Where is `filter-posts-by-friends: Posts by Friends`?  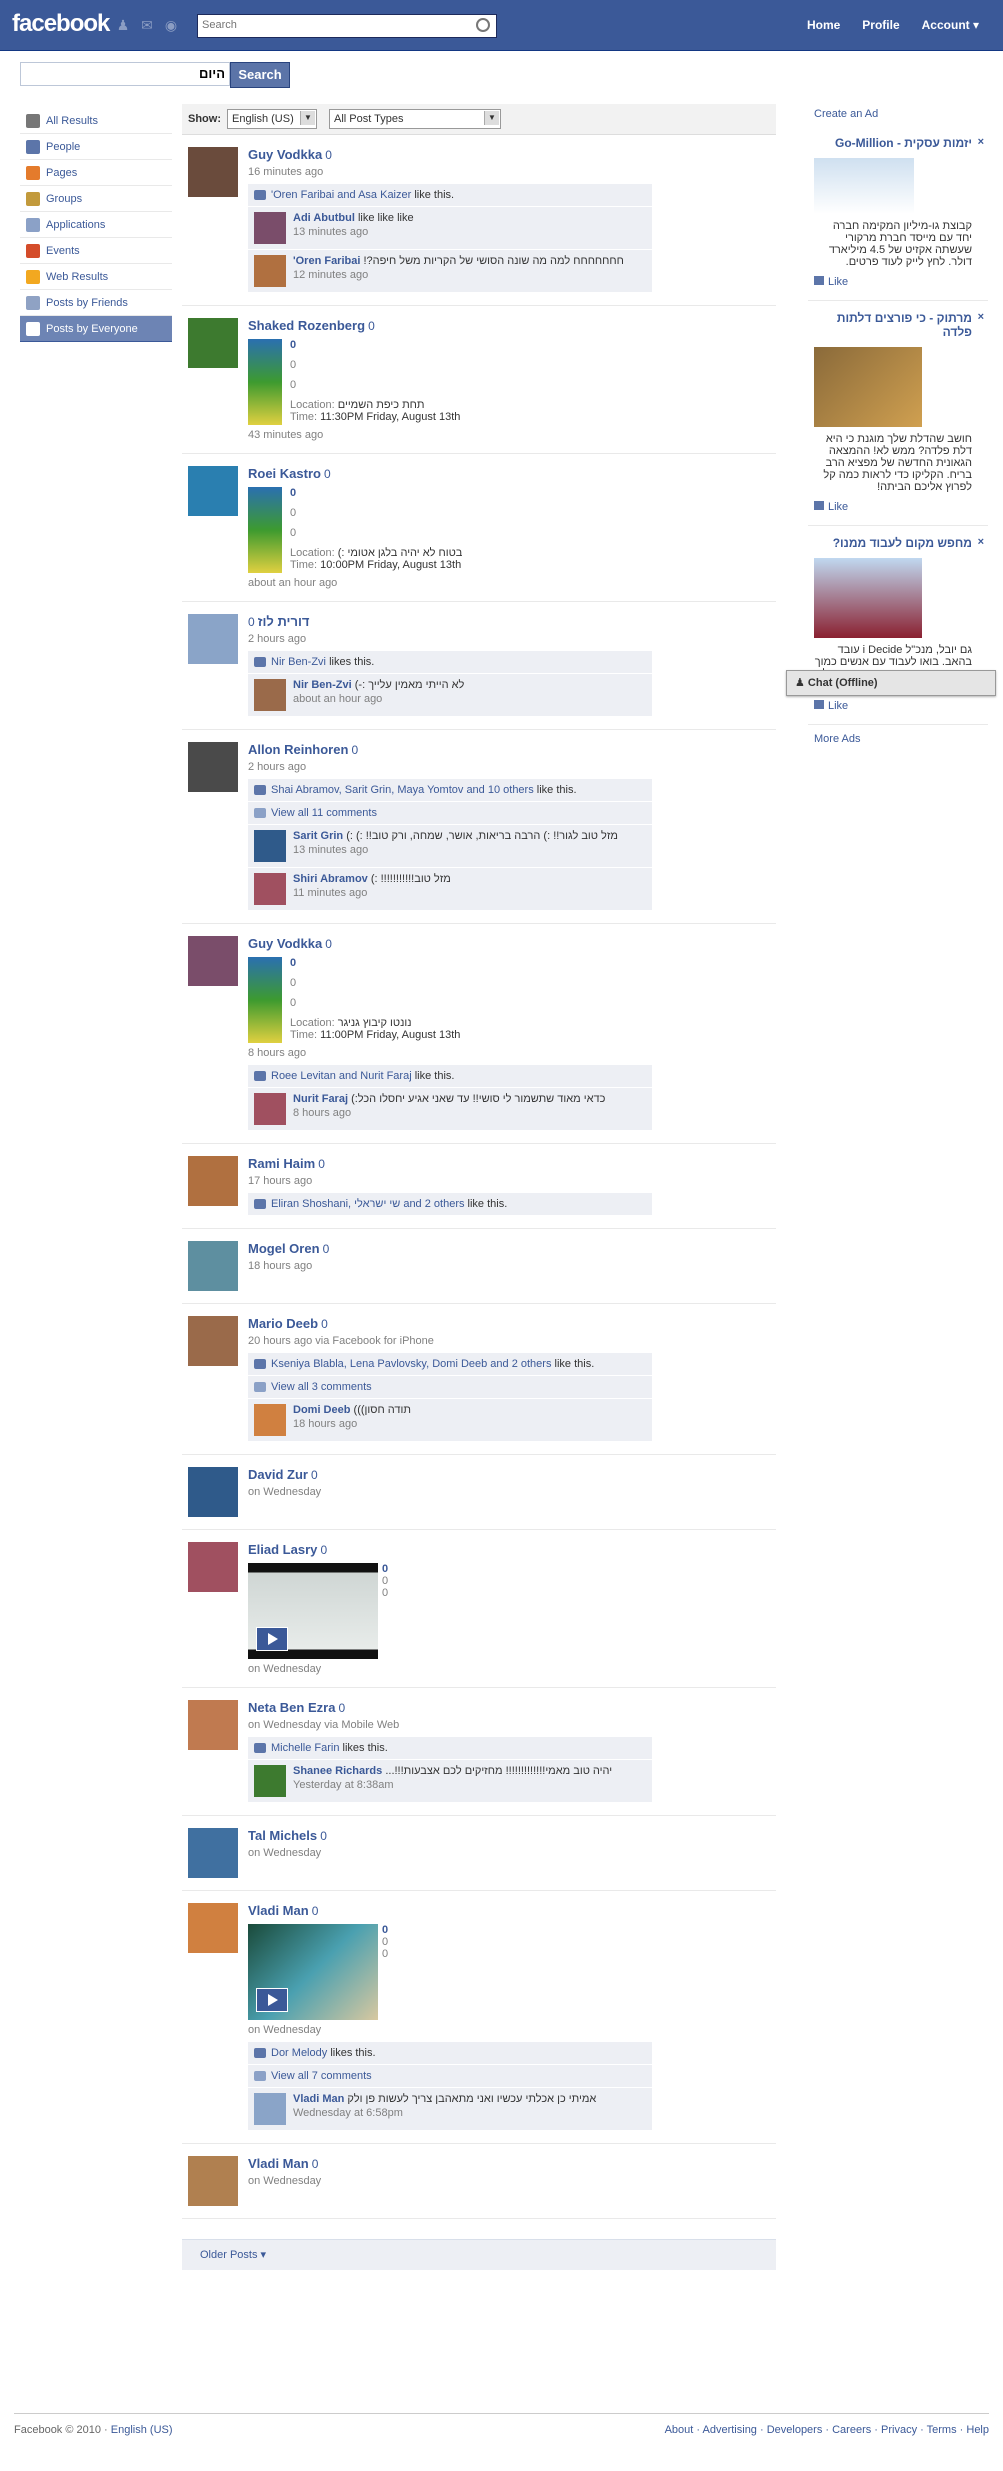
filter-posts-by-friends: Posts by Friends is located at coordinates (96, 303).